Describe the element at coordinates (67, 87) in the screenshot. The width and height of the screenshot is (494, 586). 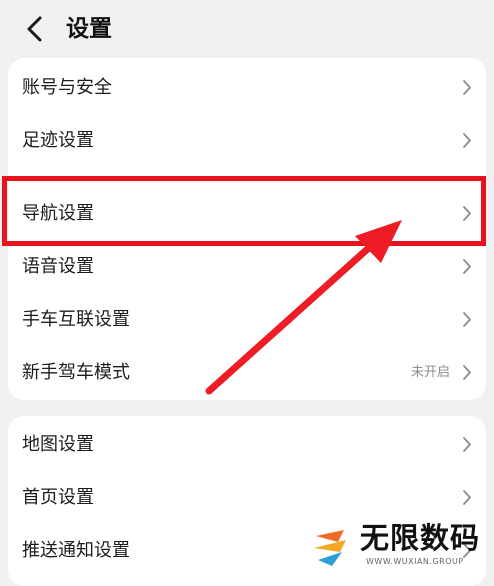
I see `settings-item-label: 账号与安全` at that location.